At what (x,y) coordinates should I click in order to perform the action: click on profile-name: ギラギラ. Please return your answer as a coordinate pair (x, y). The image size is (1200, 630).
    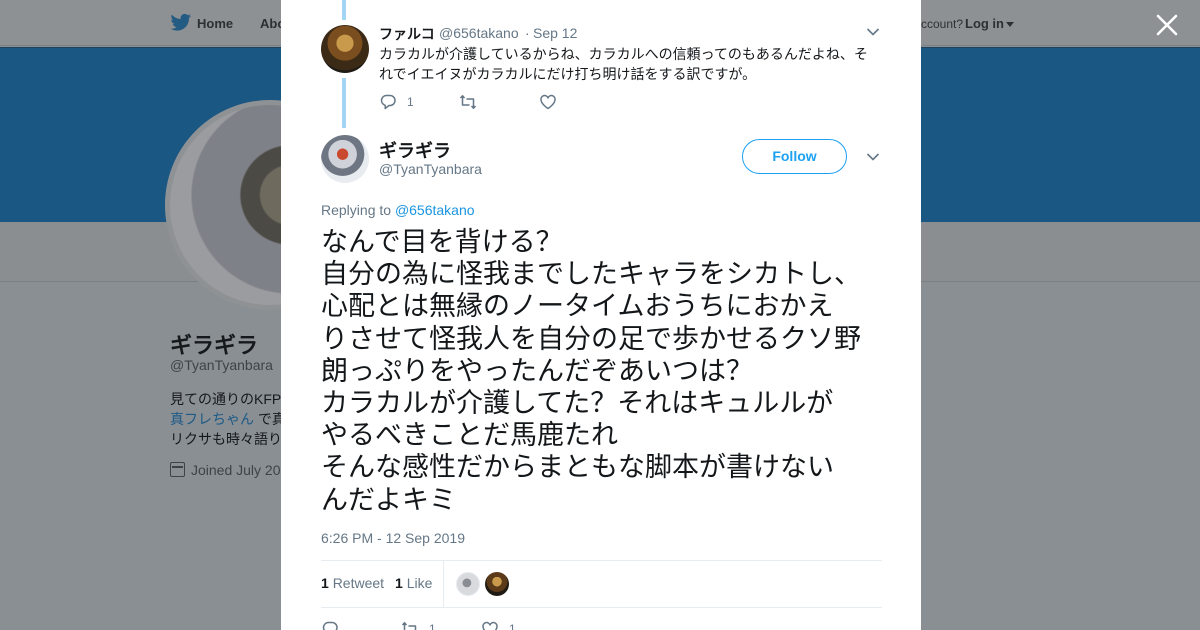
    Looking at the image, I should click on (214, 345).